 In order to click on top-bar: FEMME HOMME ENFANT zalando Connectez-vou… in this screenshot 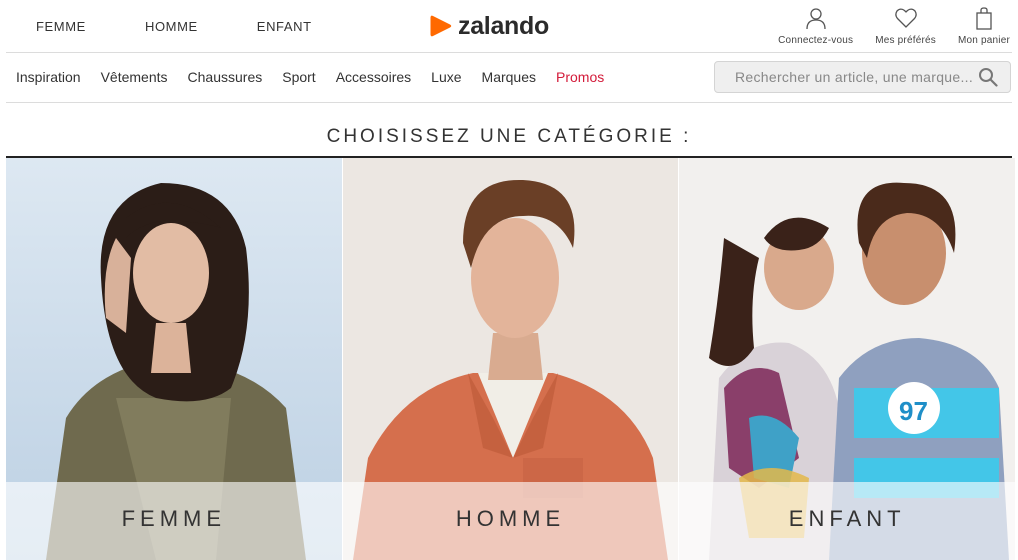, I will do `click(509, 26)`.